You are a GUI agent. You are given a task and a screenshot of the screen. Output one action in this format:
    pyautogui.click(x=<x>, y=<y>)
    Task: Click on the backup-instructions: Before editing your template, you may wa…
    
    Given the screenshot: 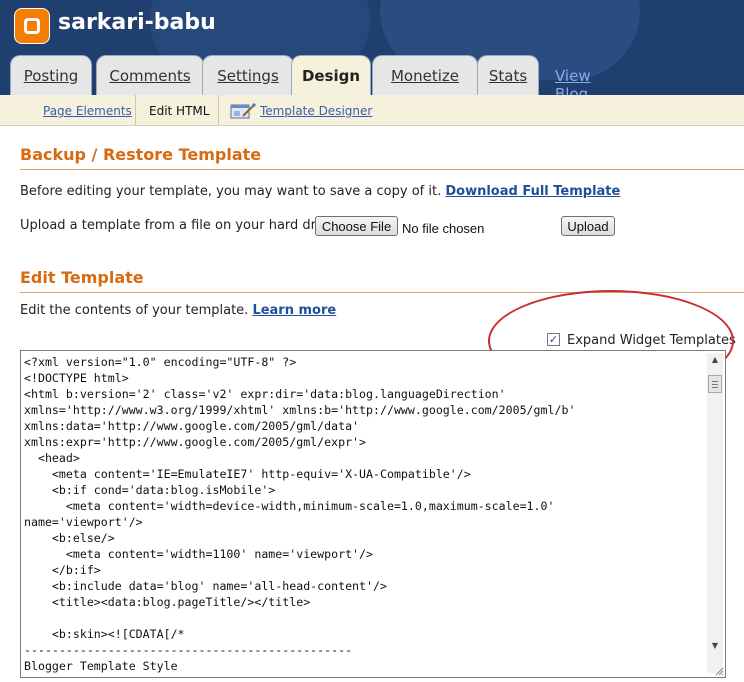 What is the action you would take?
    pyautogui.click(x=320, y=191)
    